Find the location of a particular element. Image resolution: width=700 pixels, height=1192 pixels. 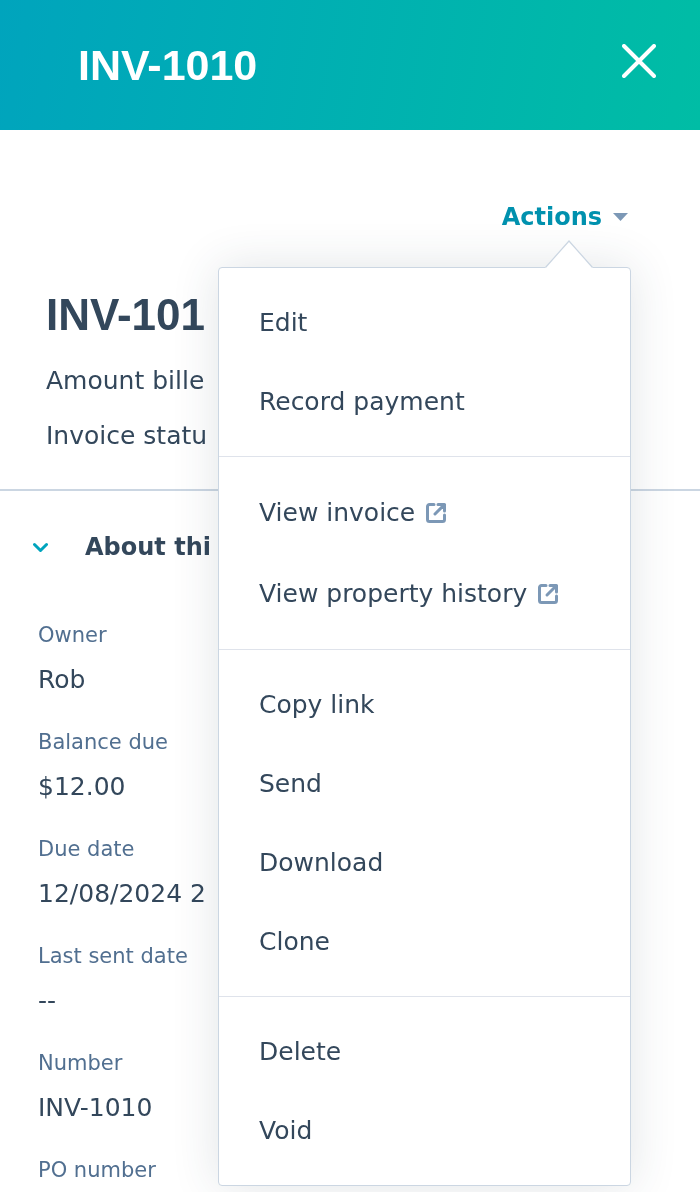

menu-item: View invoice is located at coordinates (424, 512).